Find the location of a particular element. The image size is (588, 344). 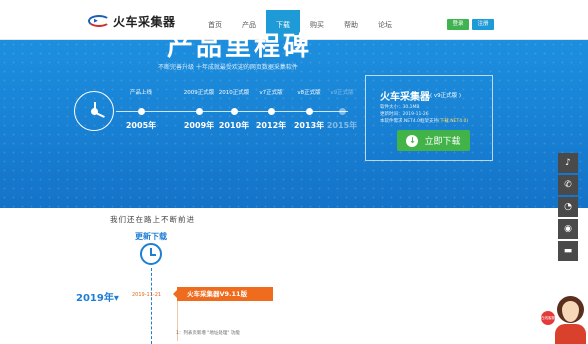

download-arrow-icon: ↓ is located at coordinates (412, 140).